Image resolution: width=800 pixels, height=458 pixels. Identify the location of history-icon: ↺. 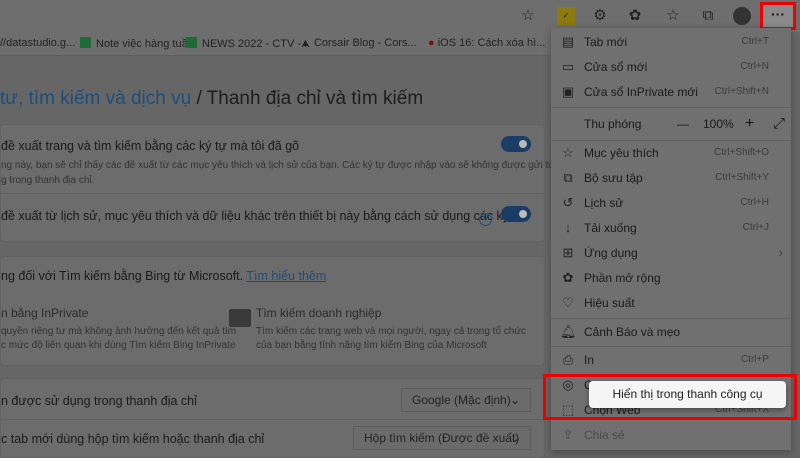
(568, 202).